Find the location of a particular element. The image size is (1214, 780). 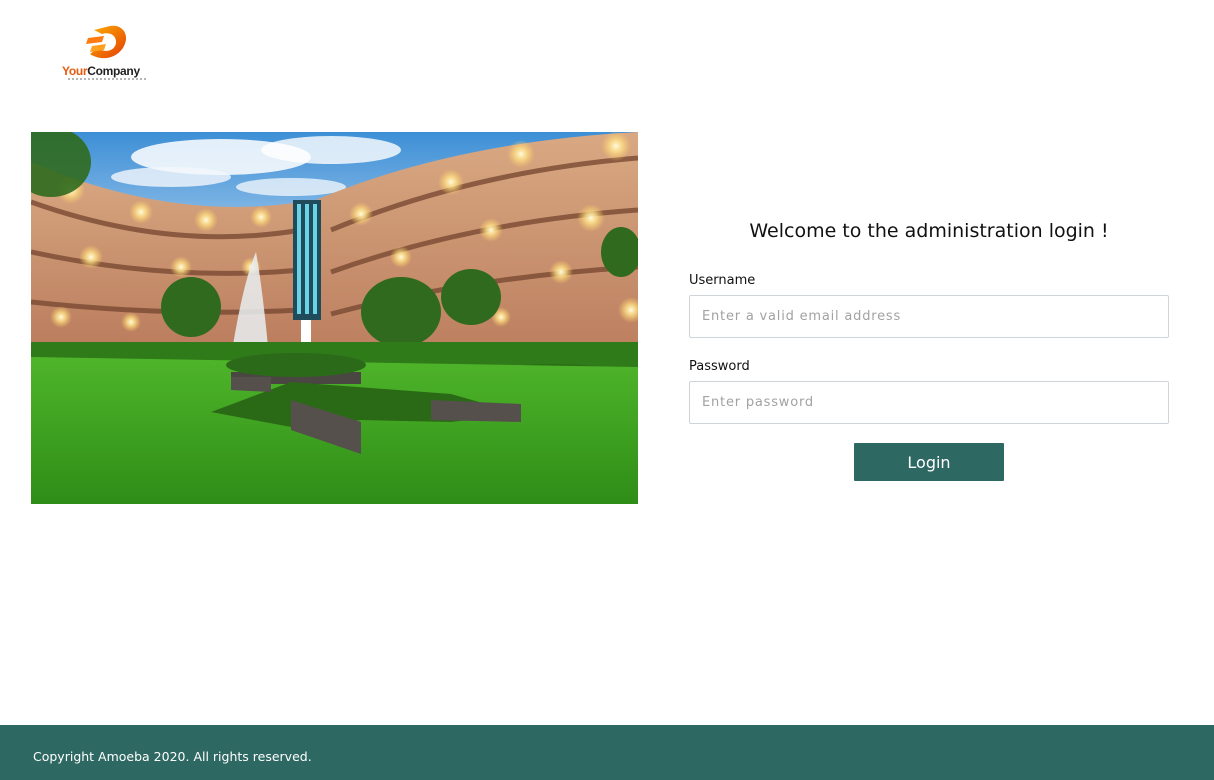

username-field-group: Username is located at coordinates (929, 305).